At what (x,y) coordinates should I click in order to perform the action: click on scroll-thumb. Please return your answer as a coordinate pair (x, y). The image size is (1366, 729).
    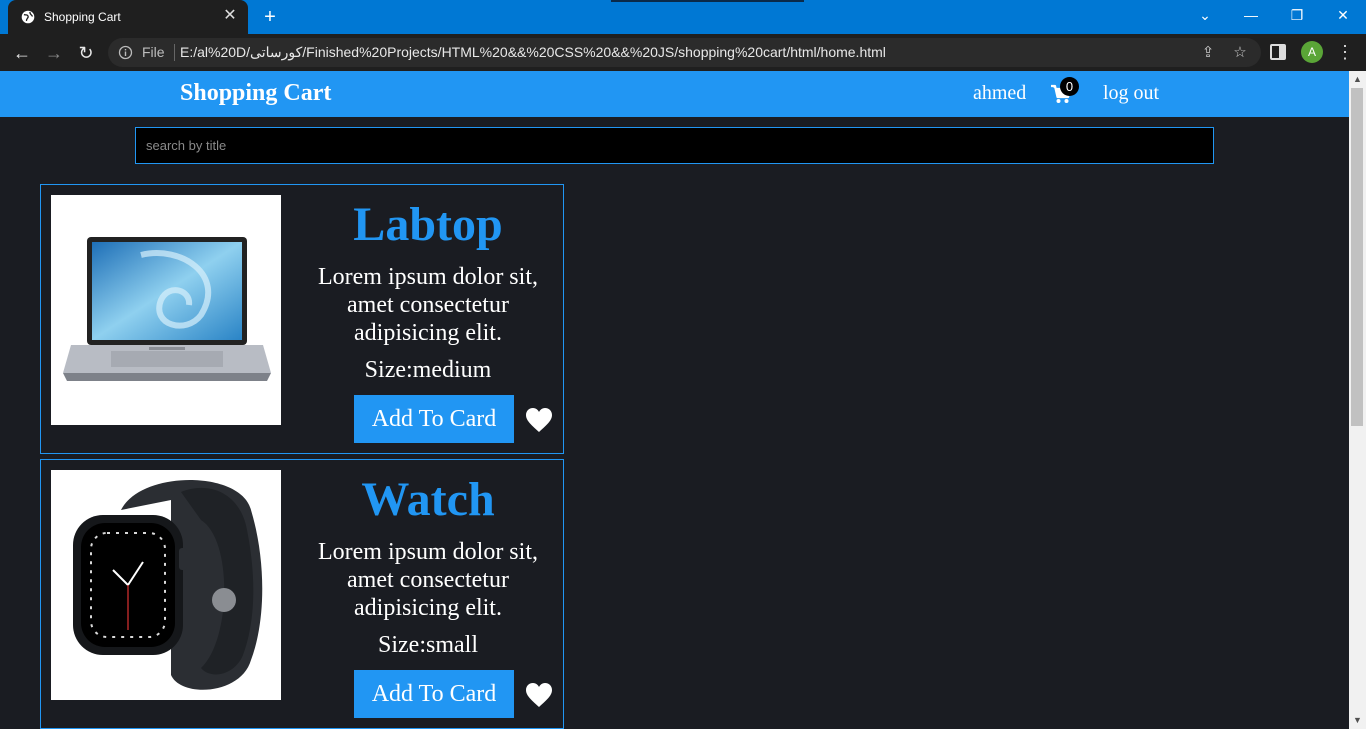
    Looking at the image, I should click on (1357, 257).